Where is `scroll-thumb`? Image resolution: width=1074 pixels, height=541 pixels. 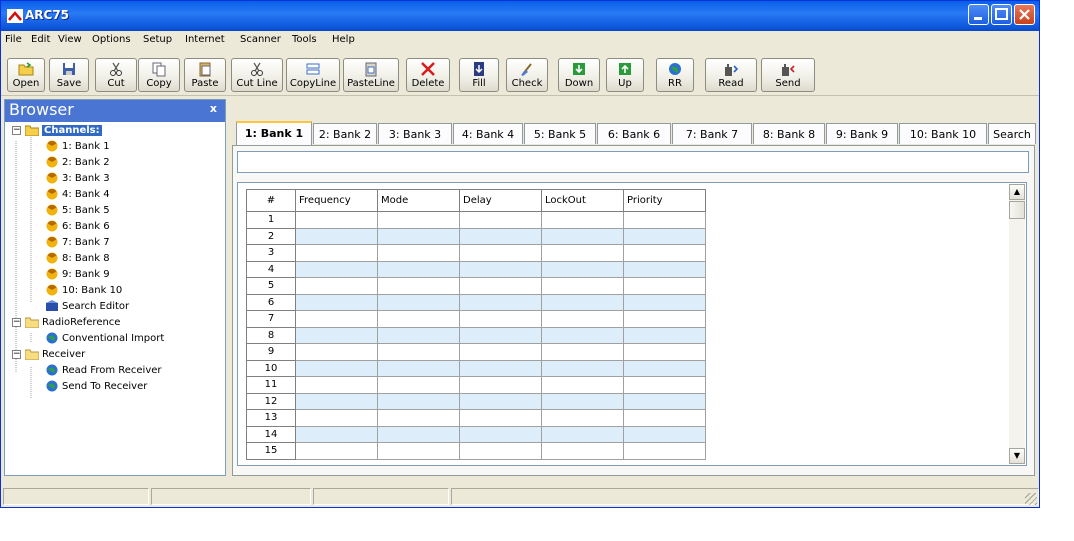 scroll-thumb is located at coordinates (1017, 210).